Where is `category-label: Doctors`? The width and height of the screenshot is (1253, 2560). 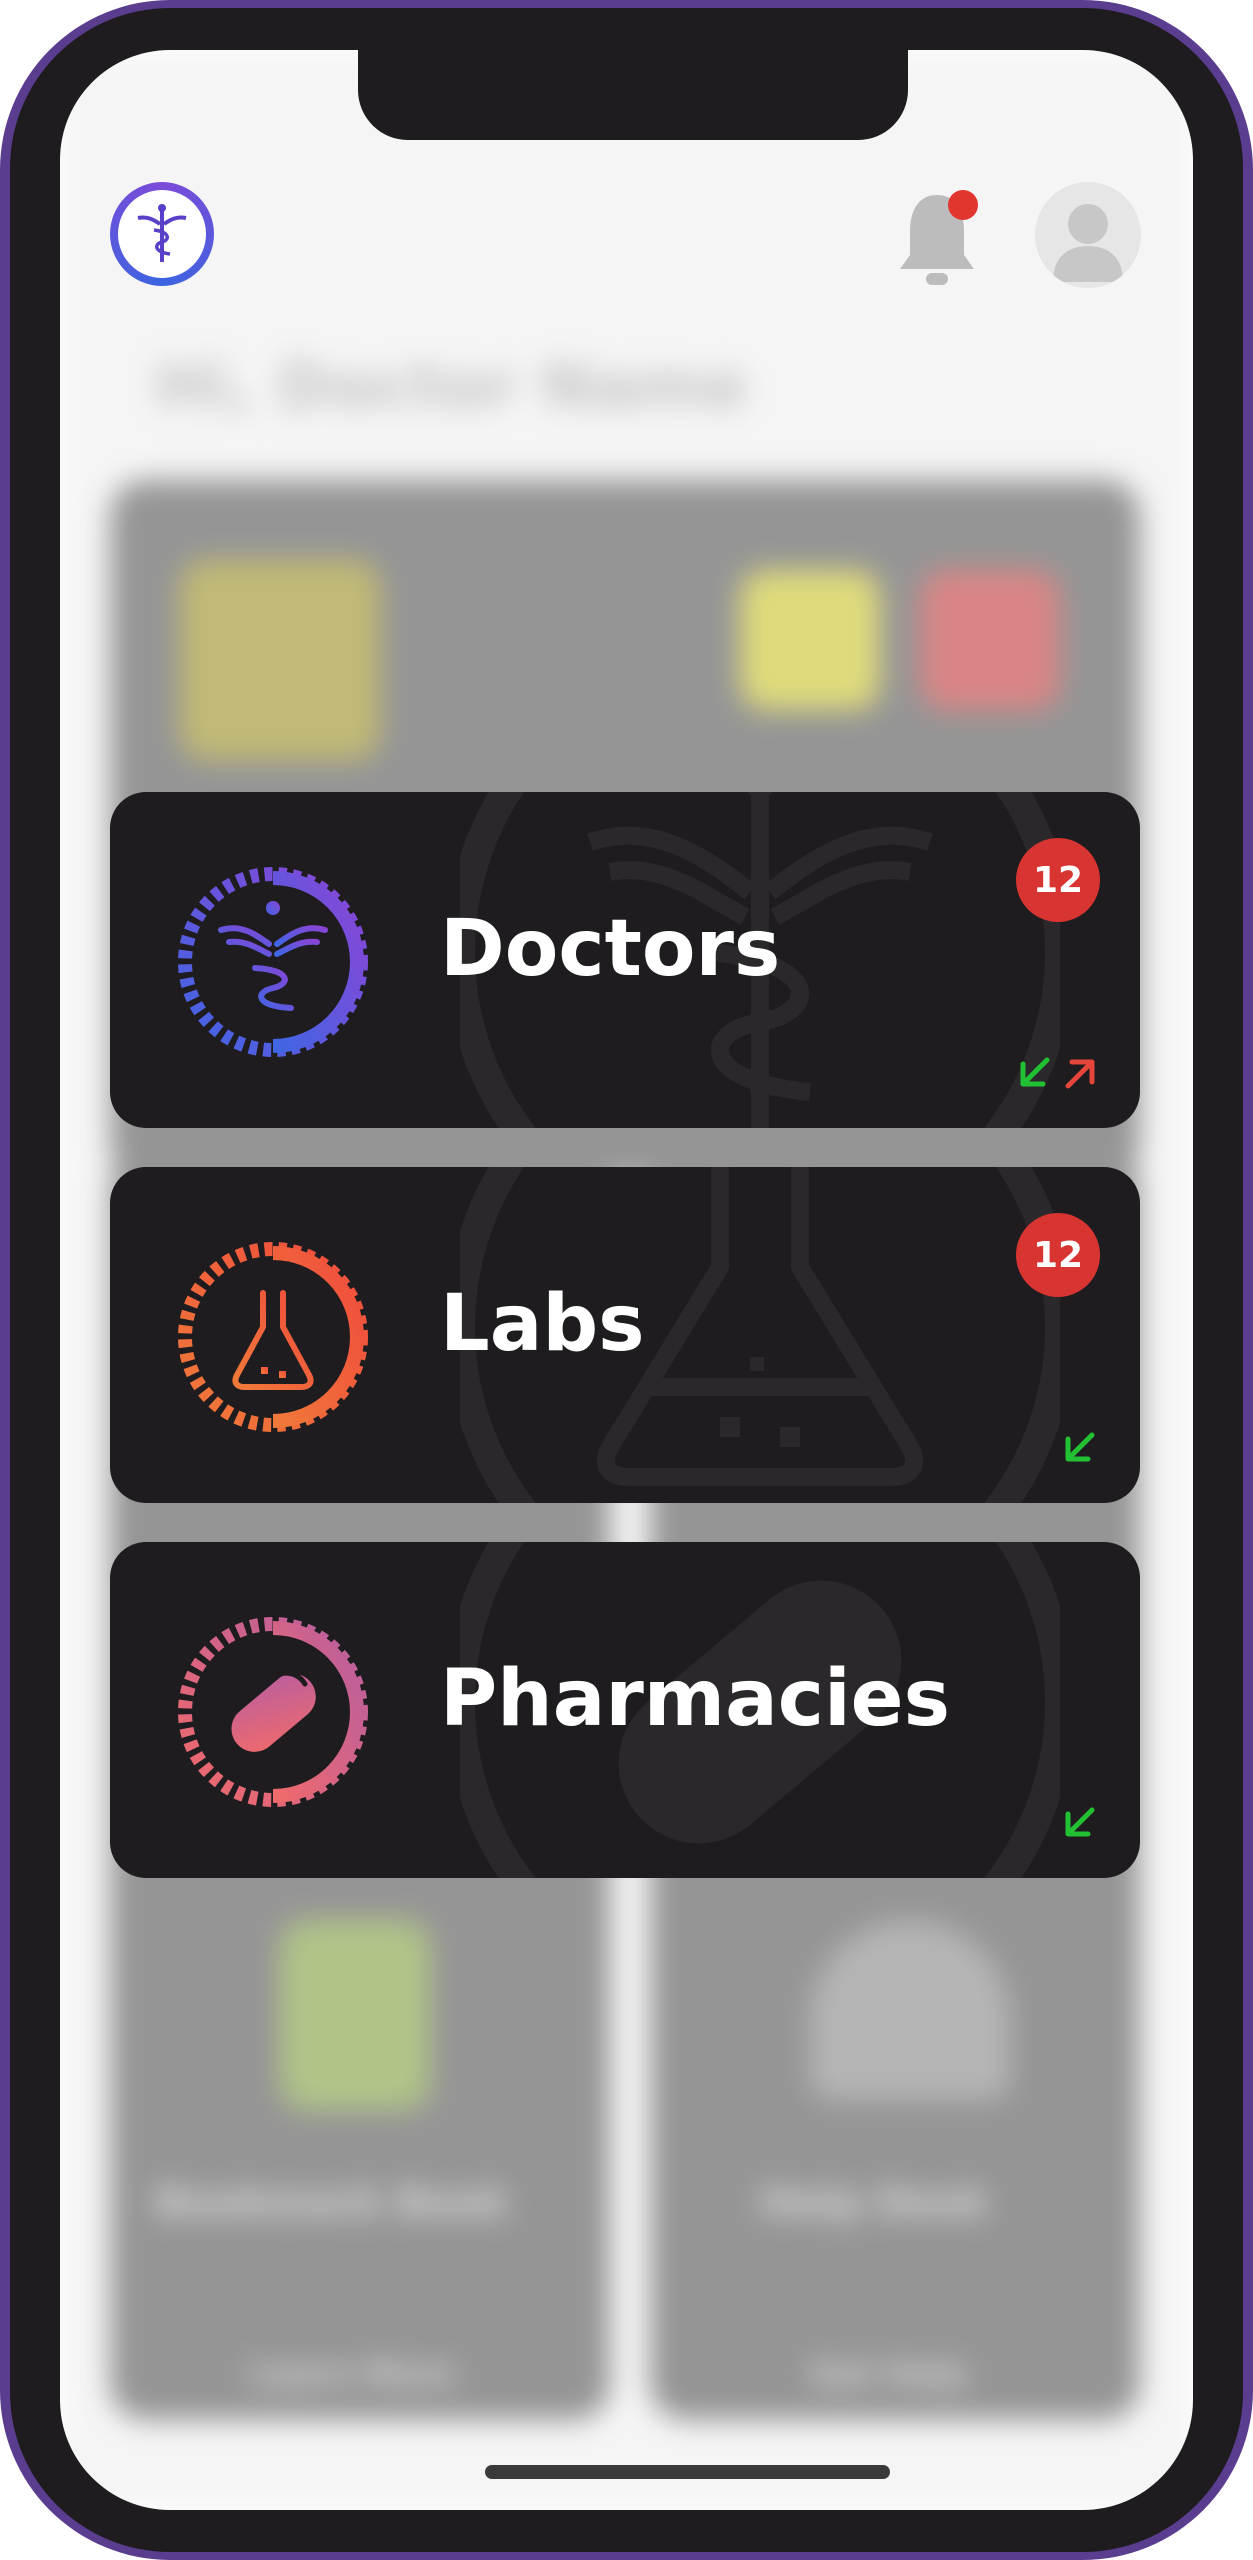 category-label: Doctors is located at coordinates (610, 949).